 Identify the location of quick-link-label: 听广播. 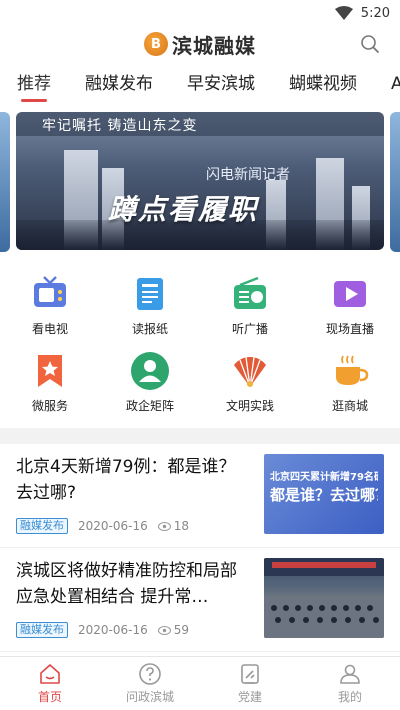
(249, 329).